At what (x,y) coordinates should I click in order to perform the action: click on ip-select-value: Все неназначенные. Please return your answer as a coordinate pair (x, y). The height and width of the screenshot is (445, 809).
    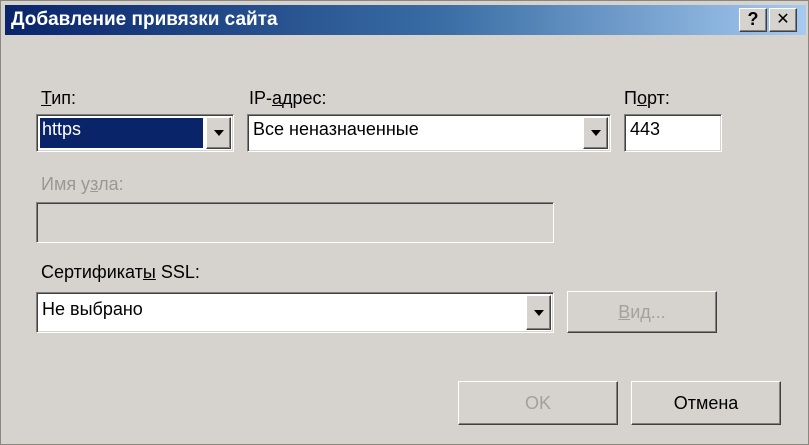
    Looking at the image, I should click on (336, 129).